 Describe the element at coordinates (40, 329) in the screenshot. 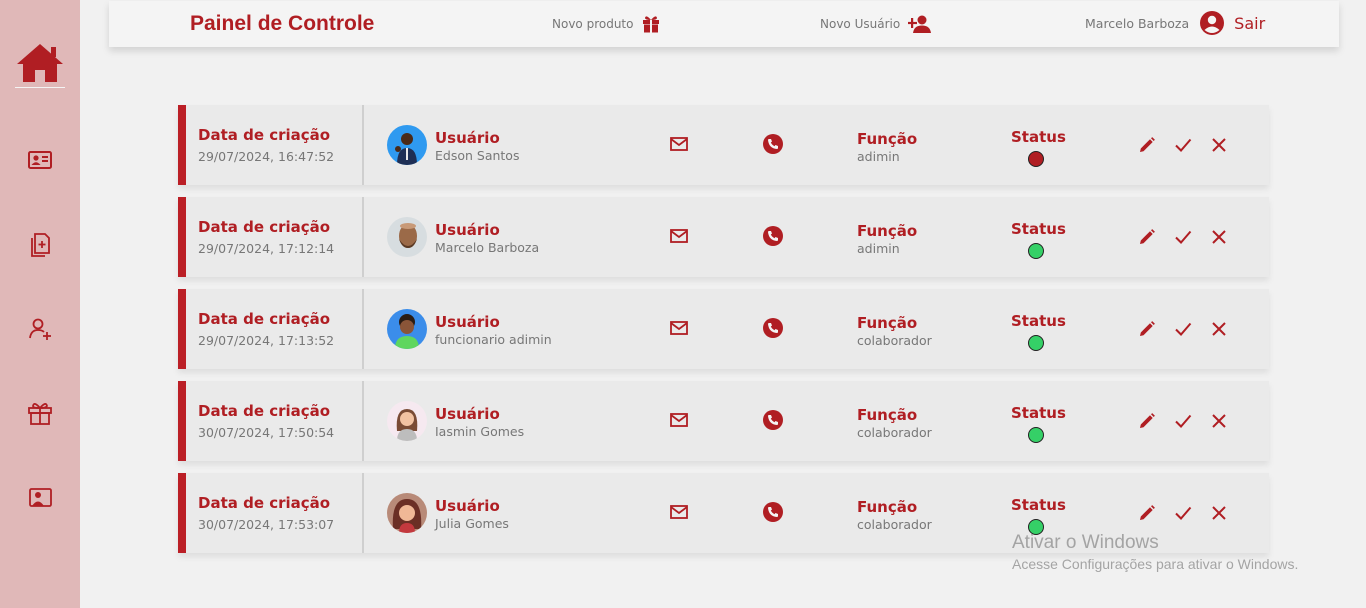

I see `user-add-icon` at that location.